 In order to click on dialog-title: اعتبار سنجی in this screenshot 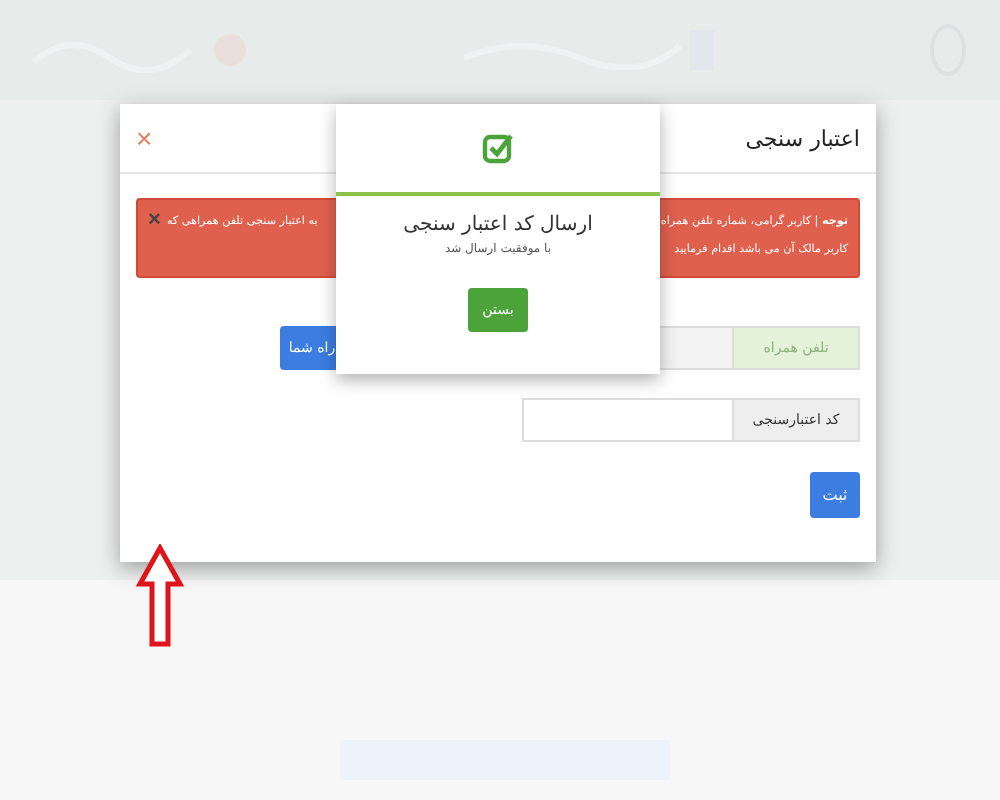, I will do `click(802, 138)`.